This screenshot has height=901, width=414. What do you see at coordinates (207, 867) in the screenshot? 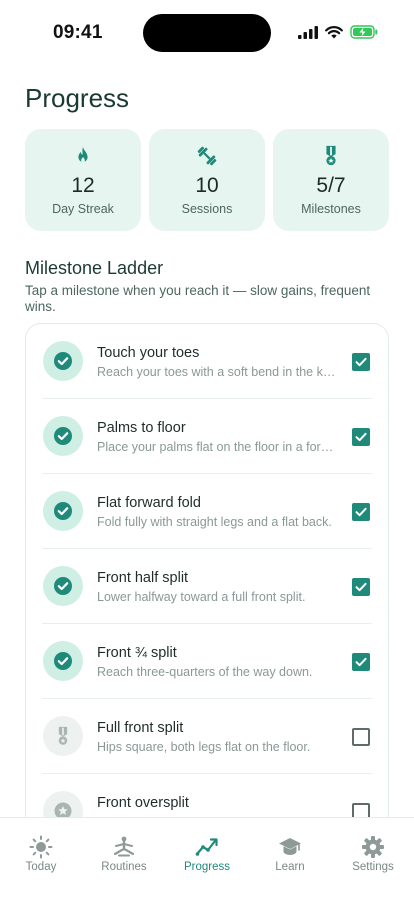
I see `tab-label: Progress` at bounding box center [207, 867].